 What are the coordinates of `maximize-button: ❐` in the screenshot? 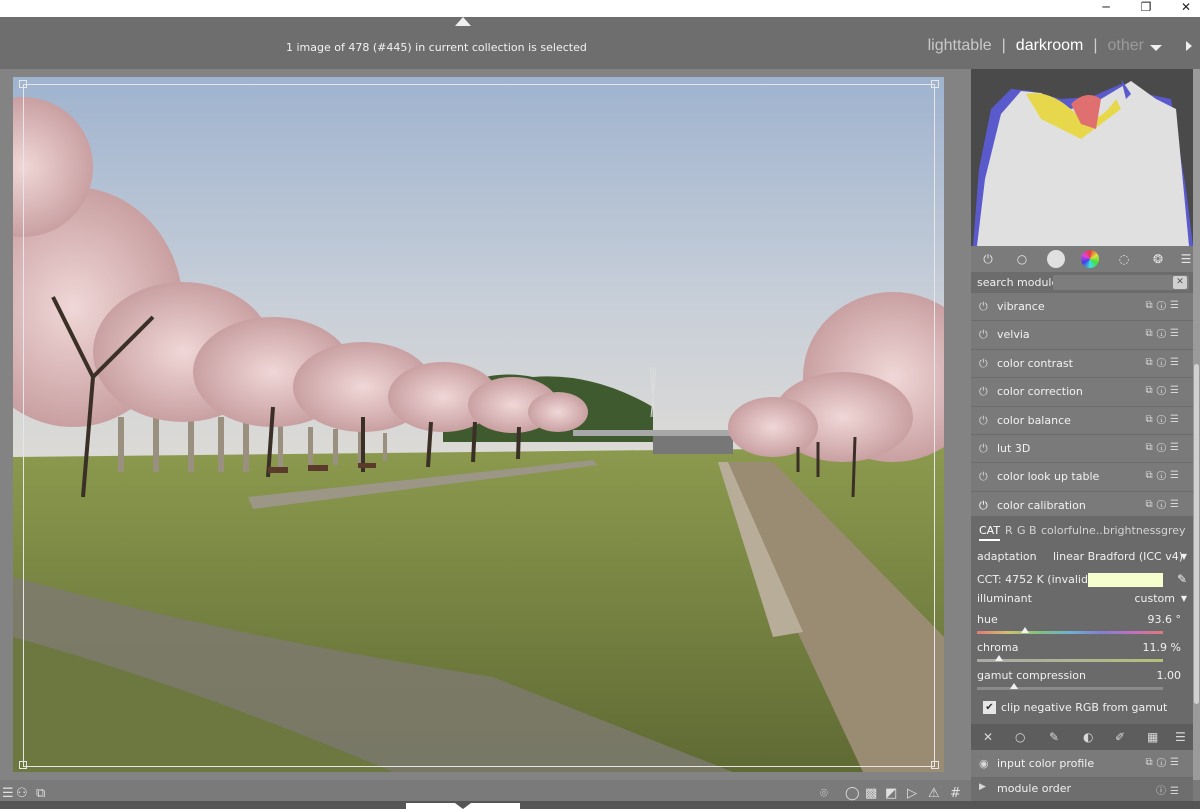 It's located at (1146, 8).